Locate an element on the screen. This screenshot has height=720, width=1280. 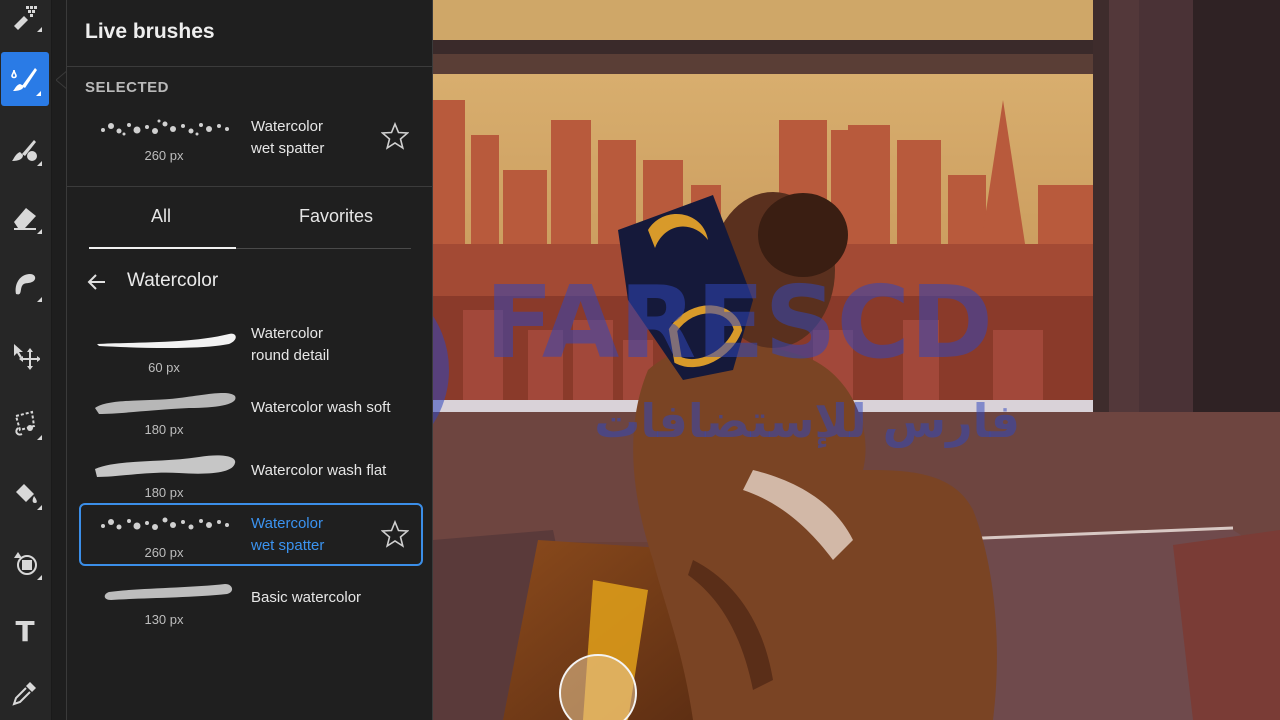
selected-brush: 260 px Watercolor wet spatter is located at coordinates (251, 137).